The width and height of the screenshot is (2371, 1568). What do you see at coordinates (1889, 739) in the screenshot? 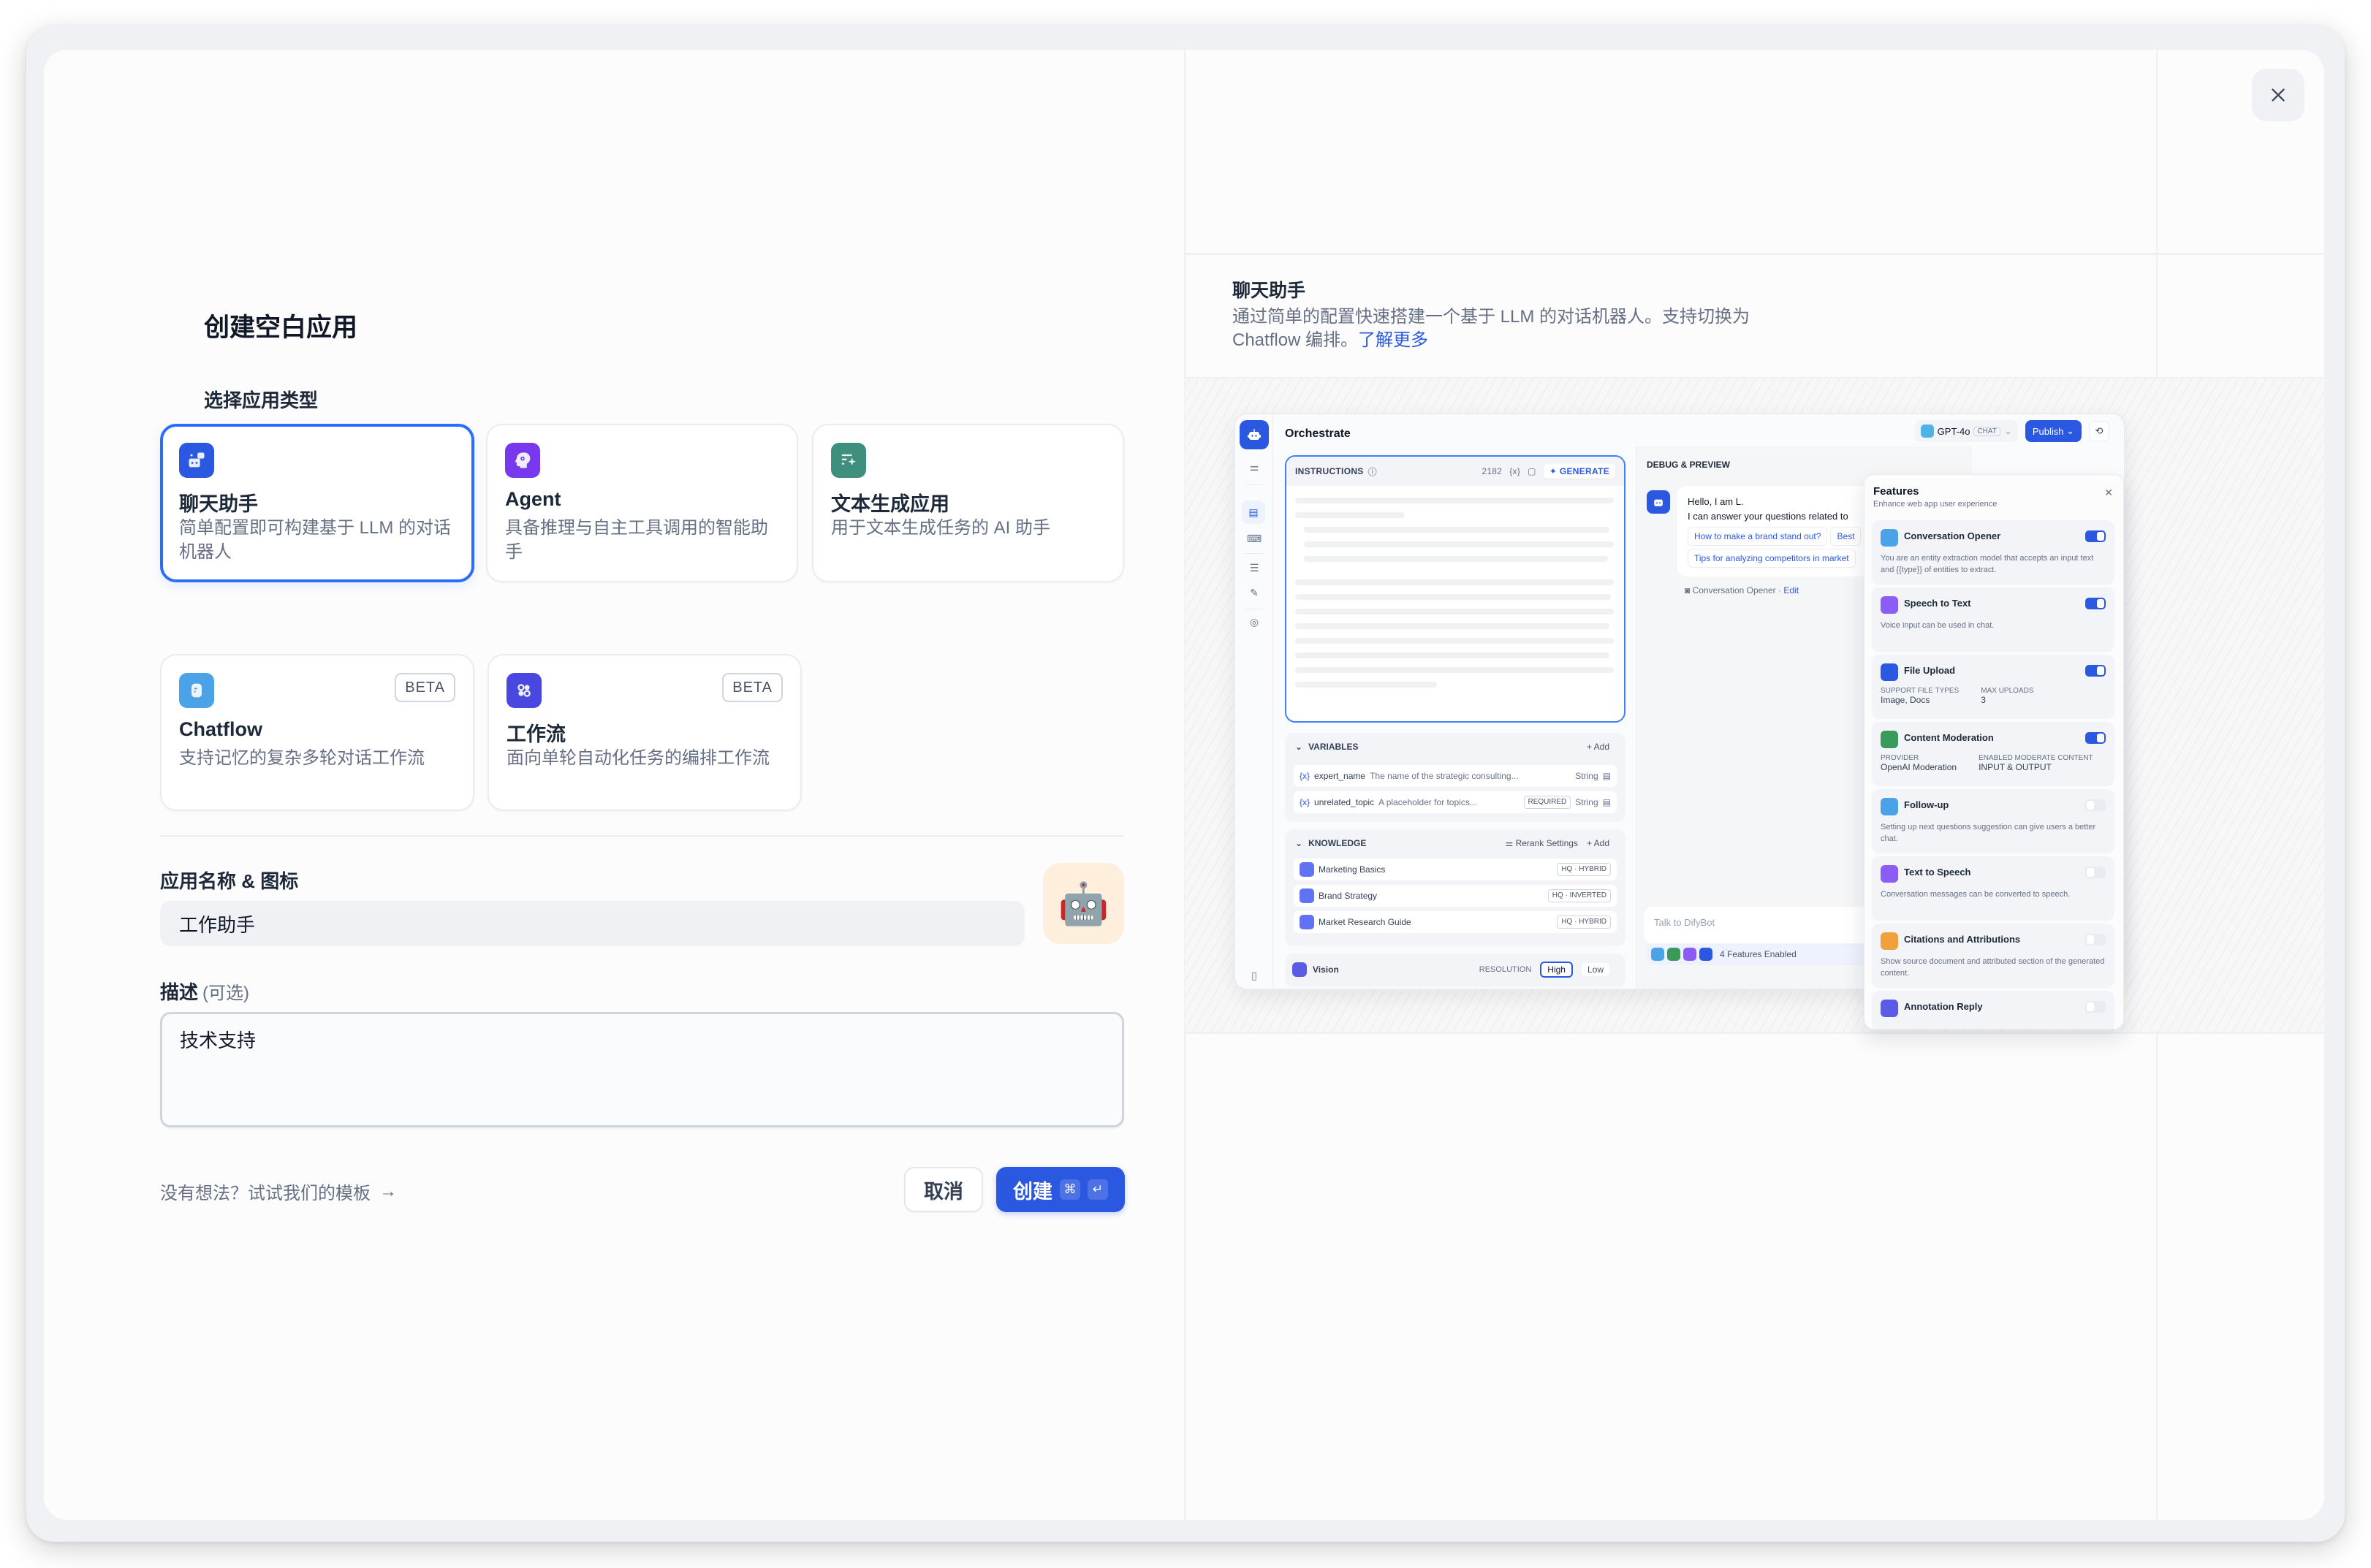
I see `moderation-icon` at bounding box center [1889, 739].